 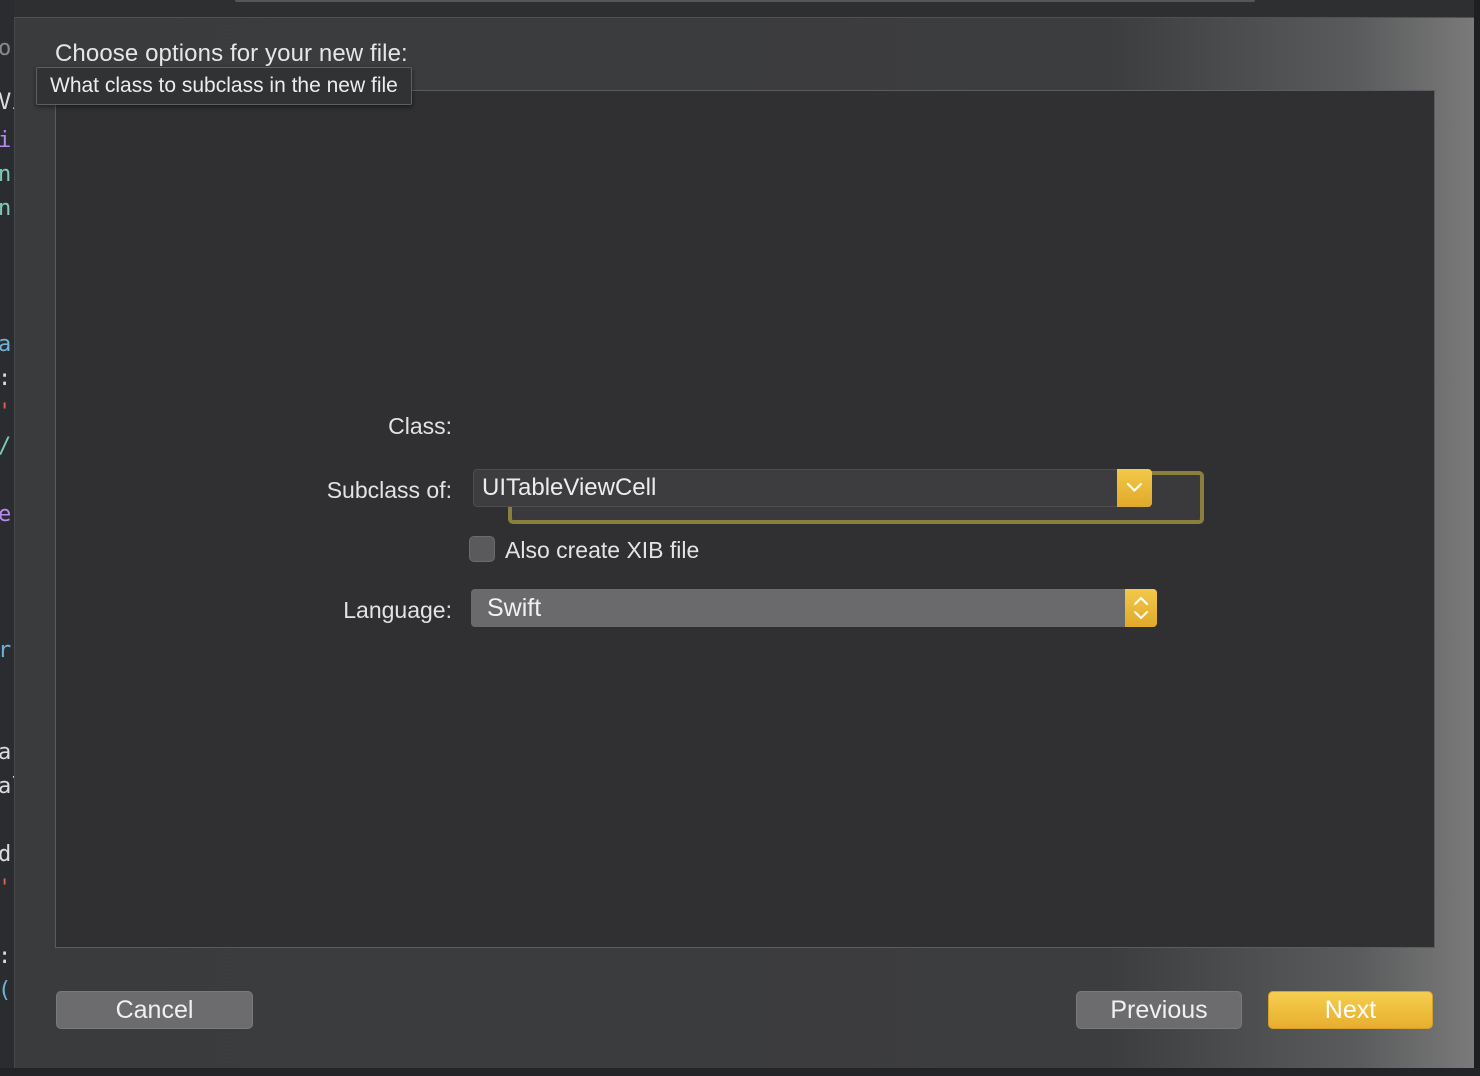 I want to click on next-button: Next, so click(x=1350, y=1010).